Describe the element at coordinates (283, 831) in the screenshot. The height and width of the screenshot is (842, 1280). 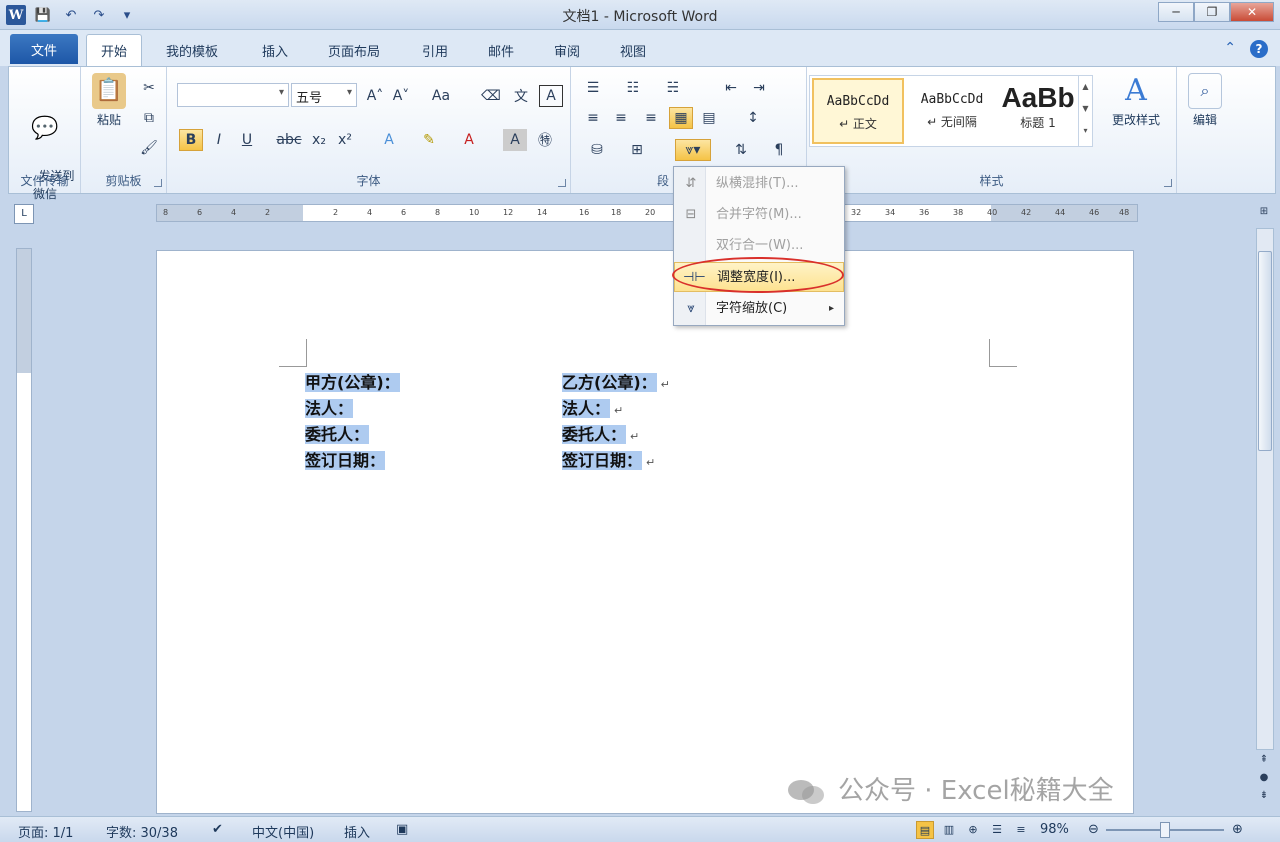
I see `status-language: 中文(中国)` at that location.